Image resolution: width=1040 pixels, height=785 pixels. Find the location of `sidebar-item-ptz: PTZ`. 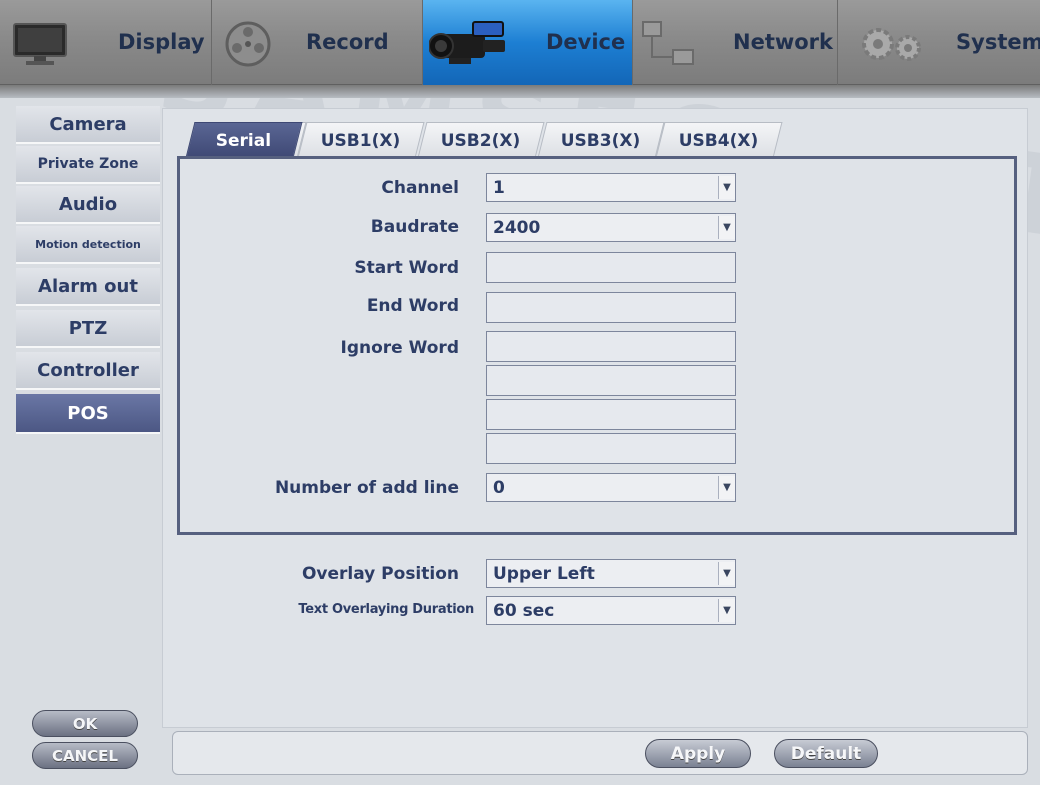

sidebar-item-ptz: PTZ is located at coordinates (88, 329).